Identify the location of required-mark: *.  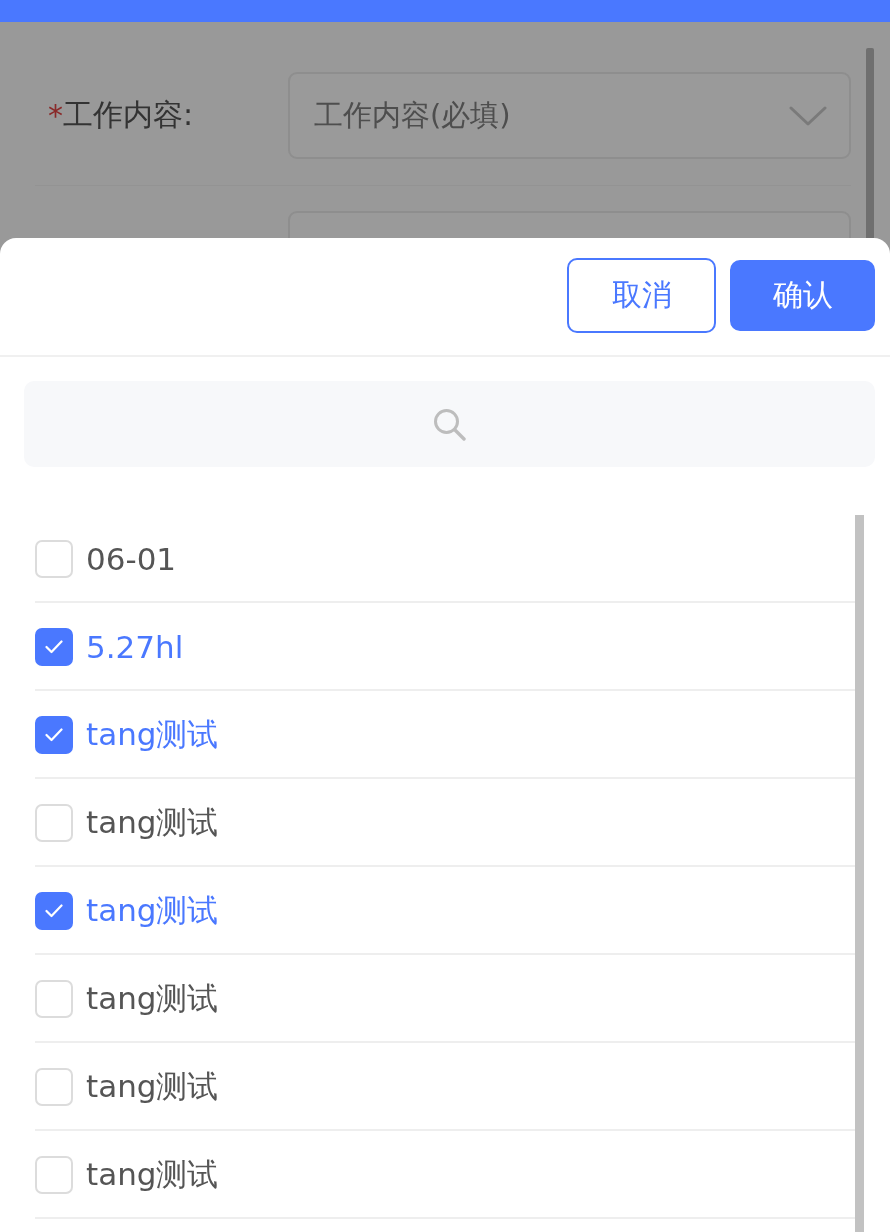
(55, 115).